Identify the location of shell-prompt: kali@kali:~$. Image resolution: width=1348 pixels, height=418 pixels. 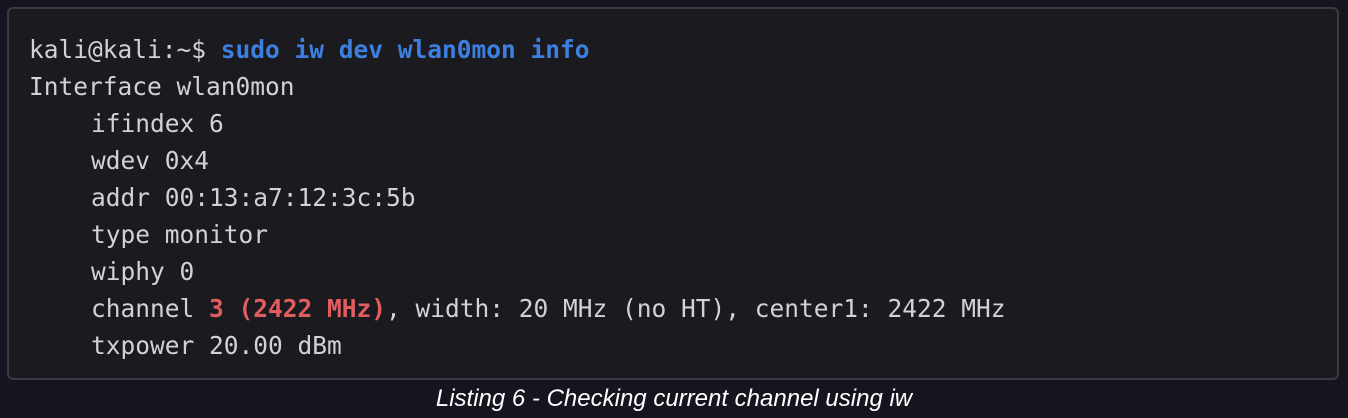
(118, 49).